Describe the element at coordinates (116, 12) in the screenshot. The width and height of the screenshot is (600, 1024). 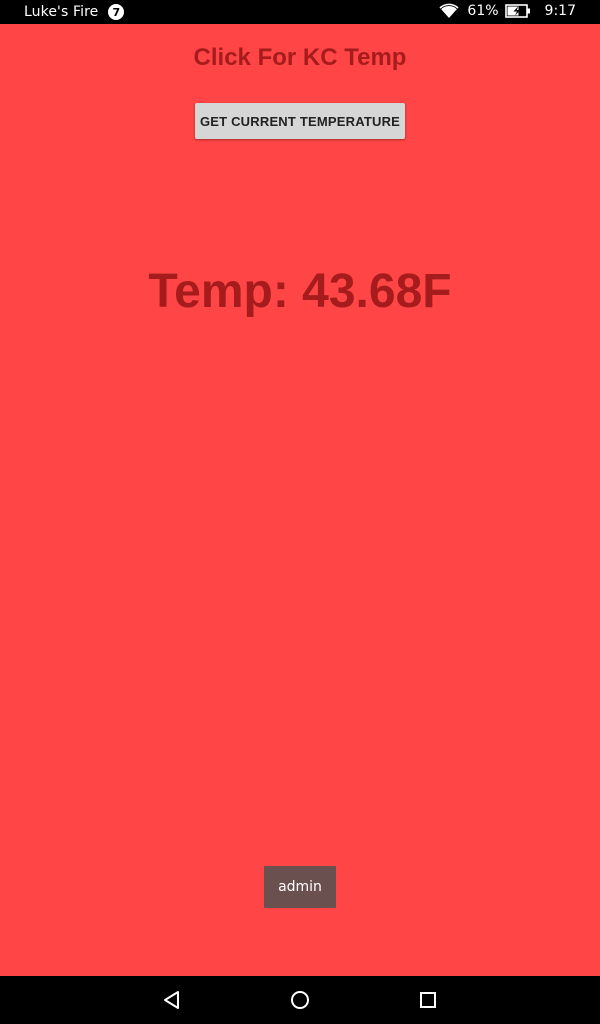
I see `notification-badge: 7` at that location.